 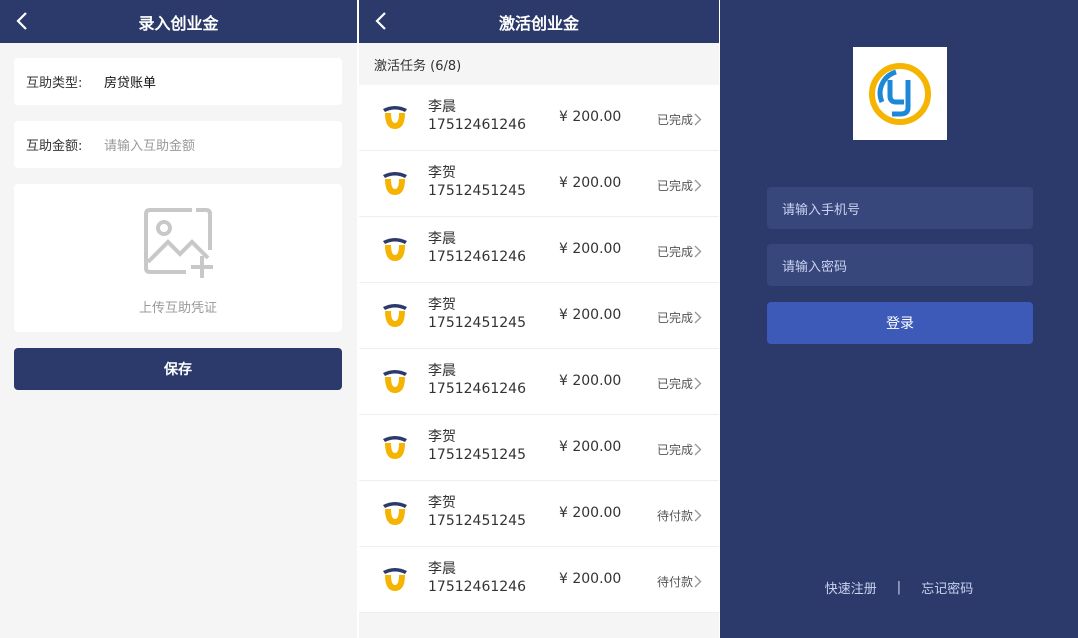 I want to click on app-logo, so click(x=900, y=93).